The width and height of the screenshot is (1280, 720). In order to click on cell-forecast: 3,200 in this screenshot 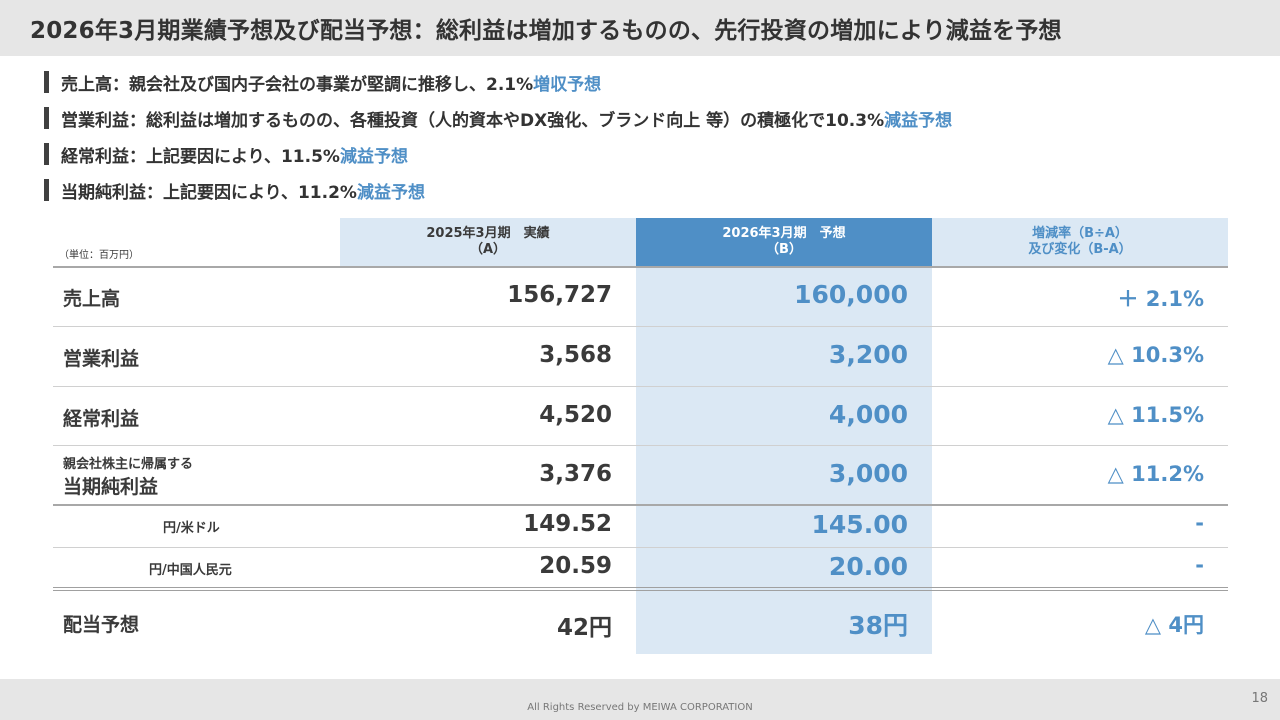, I will do `click(868, 354)`.